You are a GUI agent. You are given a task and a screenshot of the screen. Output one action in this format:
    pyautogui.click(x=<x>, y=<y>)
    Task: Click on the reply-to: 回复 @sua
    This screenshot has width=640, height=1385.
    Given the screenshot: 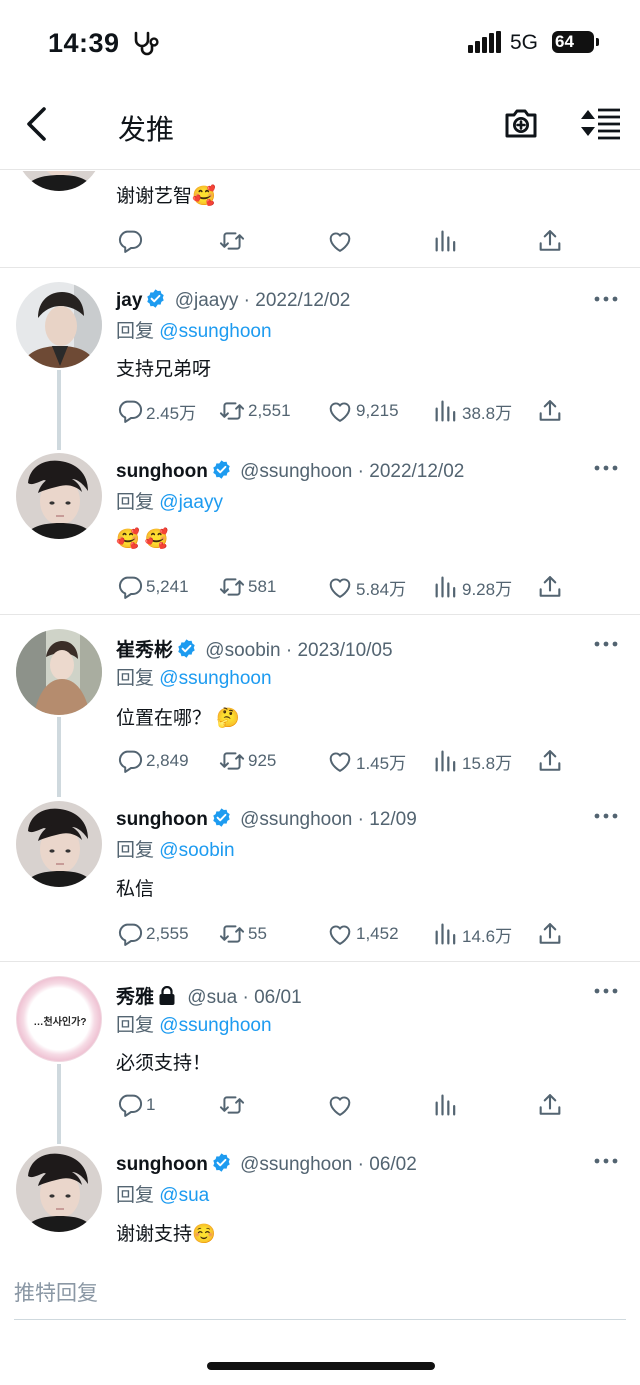 What is the action you would take?
    pyautogui.click(x=163, y=1195)
    